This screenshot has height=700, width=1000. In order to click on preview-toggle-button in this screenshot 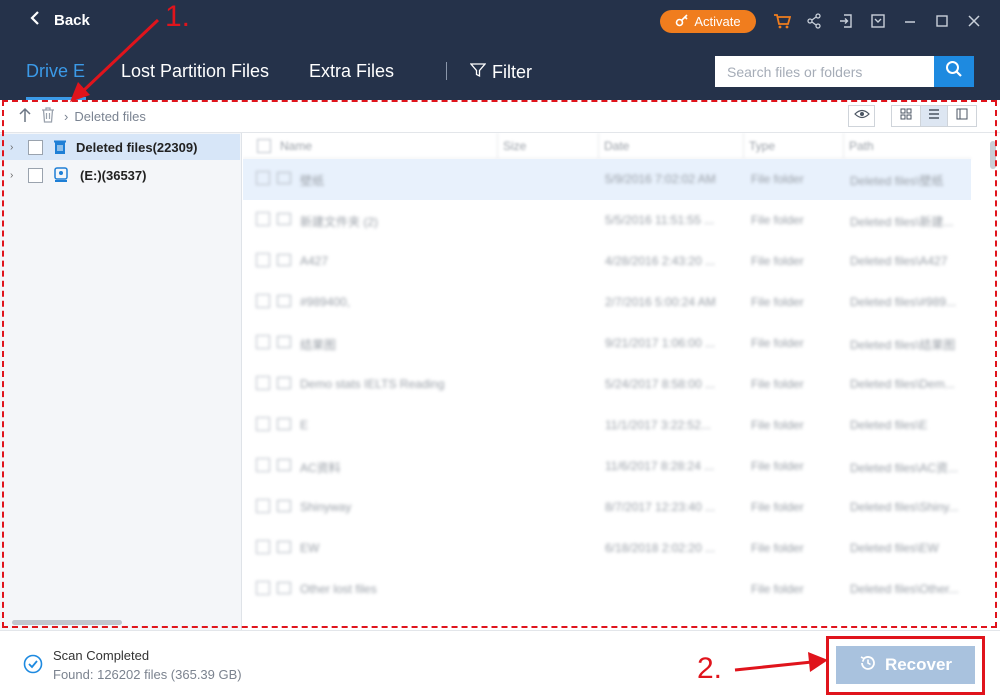, I will do `click(861, 116)`.